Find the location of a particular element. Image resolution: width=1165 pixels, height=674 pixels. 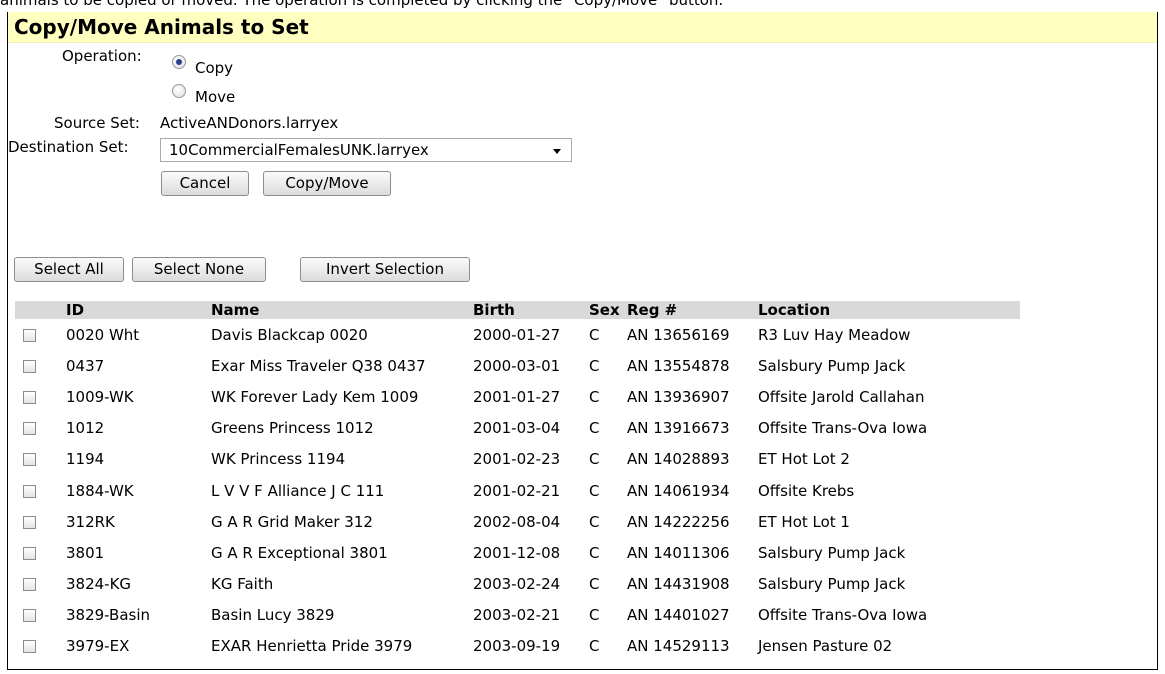

cell-name: G A R Grid Maker 312 is located at coordinates (292, 521).